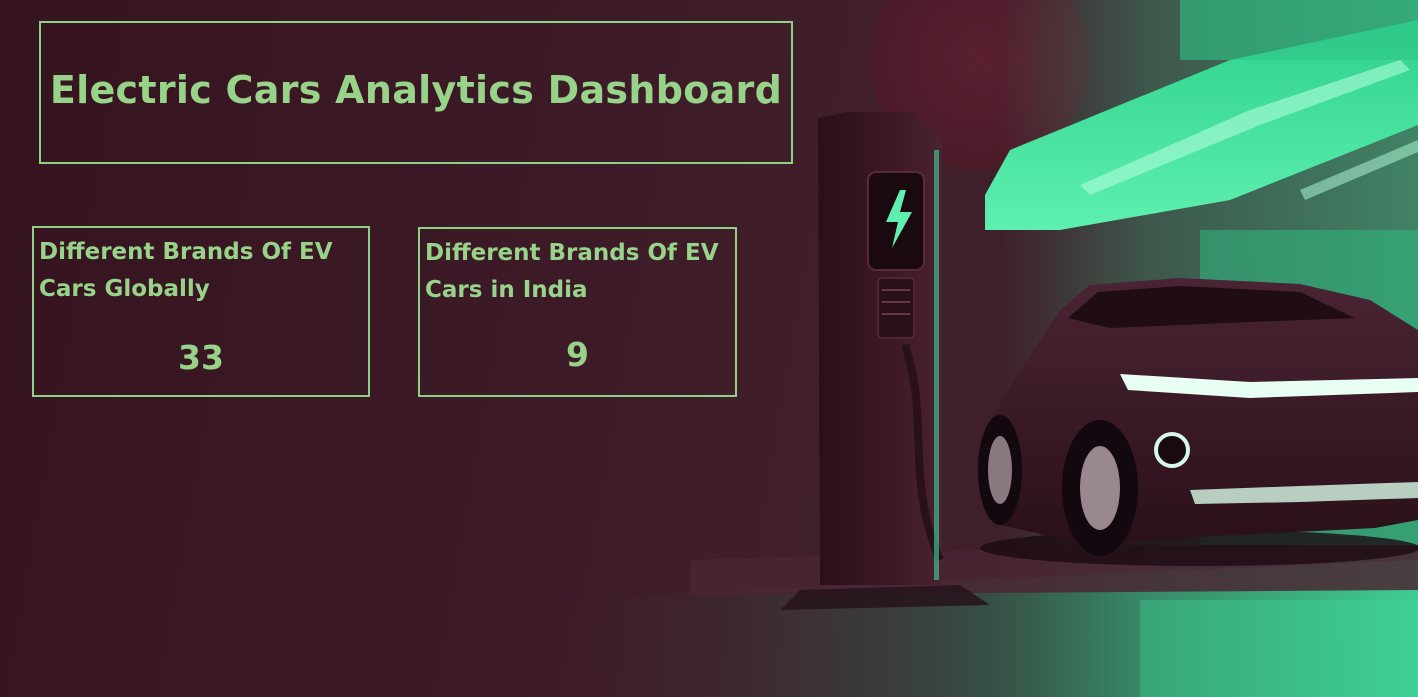  What do you see at coordinates (936, 365) in the screenshot?
I see `charger-edge-light` at bounding box center [936, 365].